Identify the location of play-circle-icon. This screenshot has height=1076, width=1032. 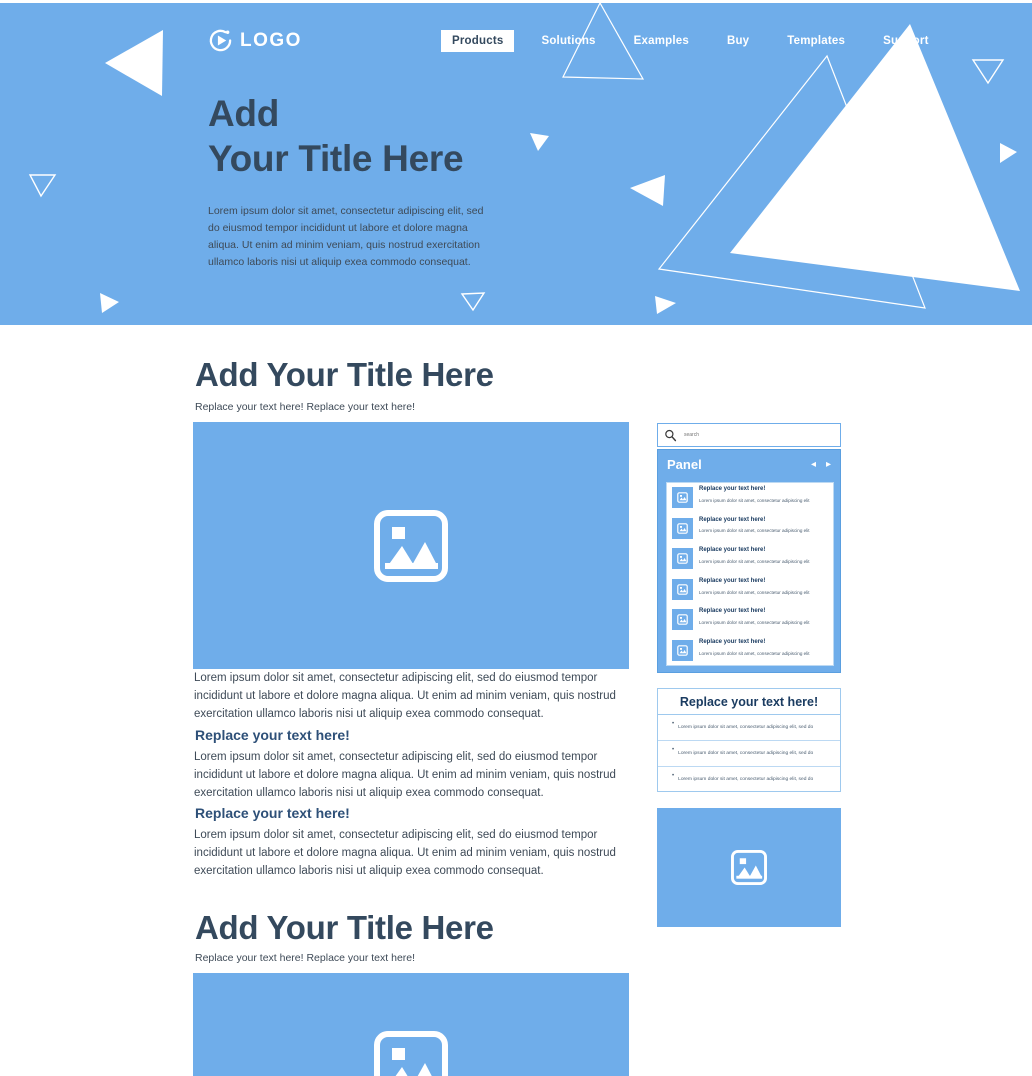
(220, 40).